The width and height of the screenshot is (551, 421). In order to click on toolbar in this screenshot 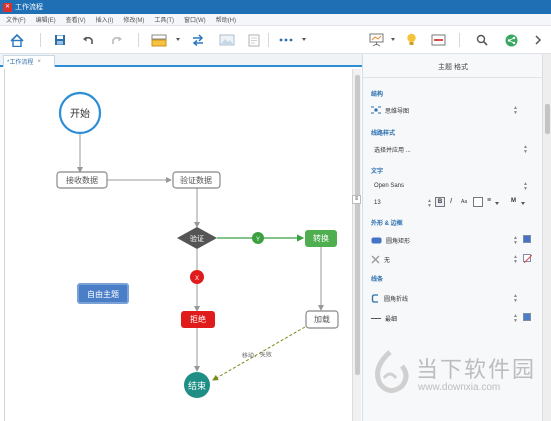, I will do `click(275, 40)`.